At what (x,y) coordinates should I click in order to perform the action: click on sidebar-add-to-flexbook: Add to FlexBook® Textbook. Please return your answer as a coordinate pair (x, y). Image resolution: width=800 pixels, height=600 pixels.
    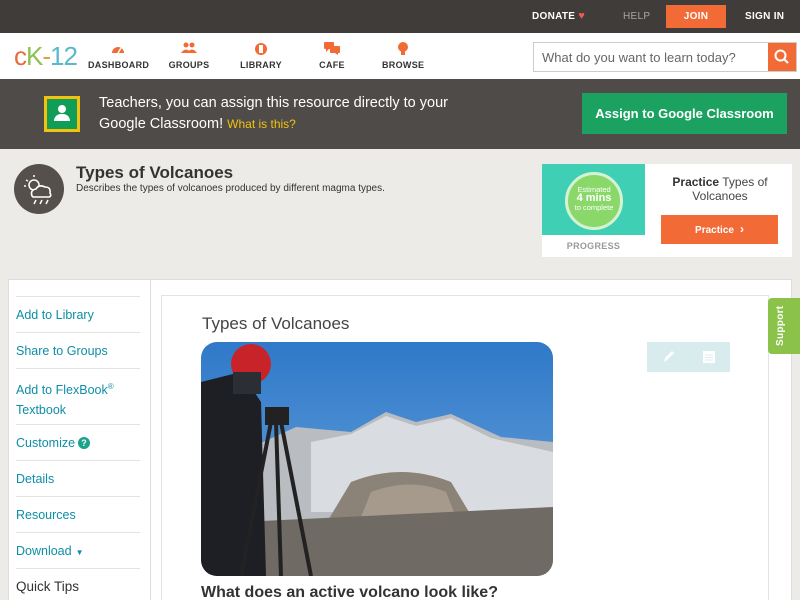
    Looking at the image, I should click on (78, 396).